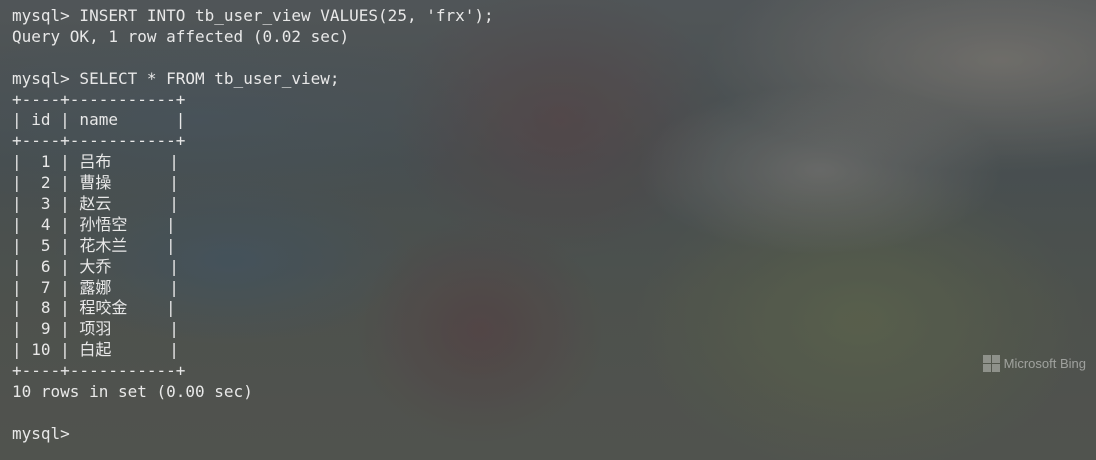  What do you see at coordinates (95, 183) in the screenshot?
I see `table-row: | 2 | 曹操 |` at bounding box center [95, 183].